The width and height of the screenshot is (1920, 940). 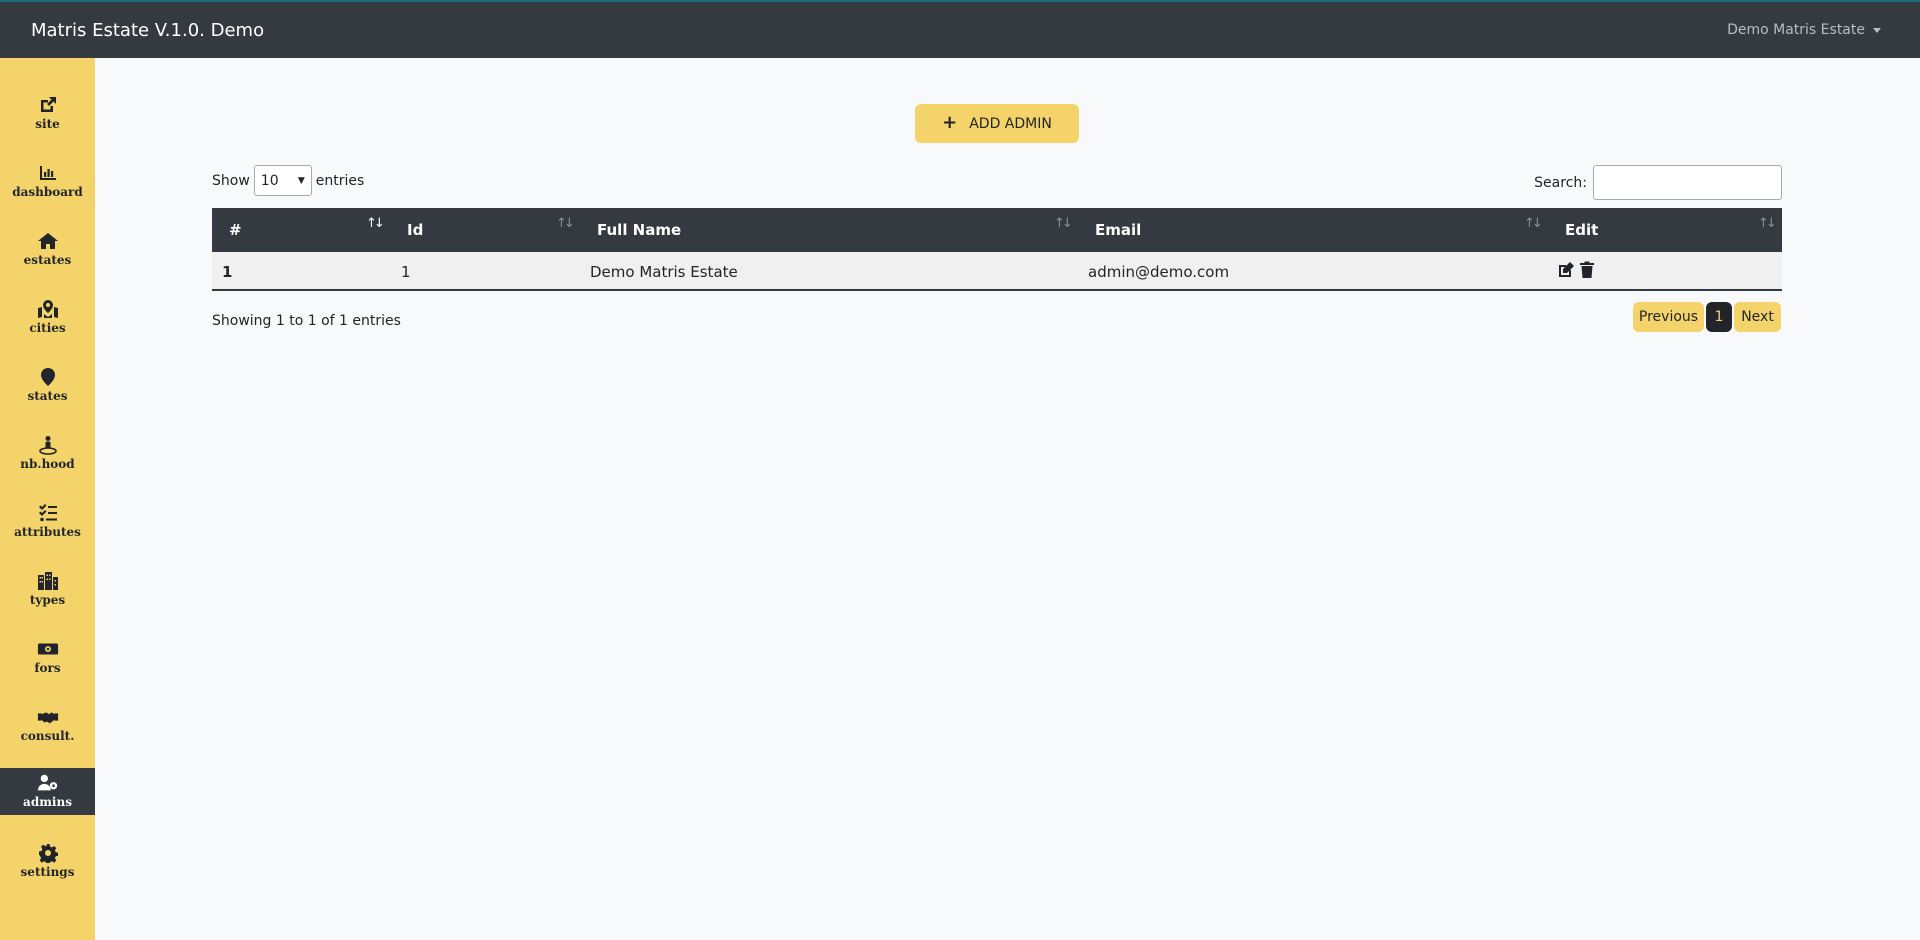 I want to click on sidebar-item-attributes: attributes, so click(x=47, y=520).